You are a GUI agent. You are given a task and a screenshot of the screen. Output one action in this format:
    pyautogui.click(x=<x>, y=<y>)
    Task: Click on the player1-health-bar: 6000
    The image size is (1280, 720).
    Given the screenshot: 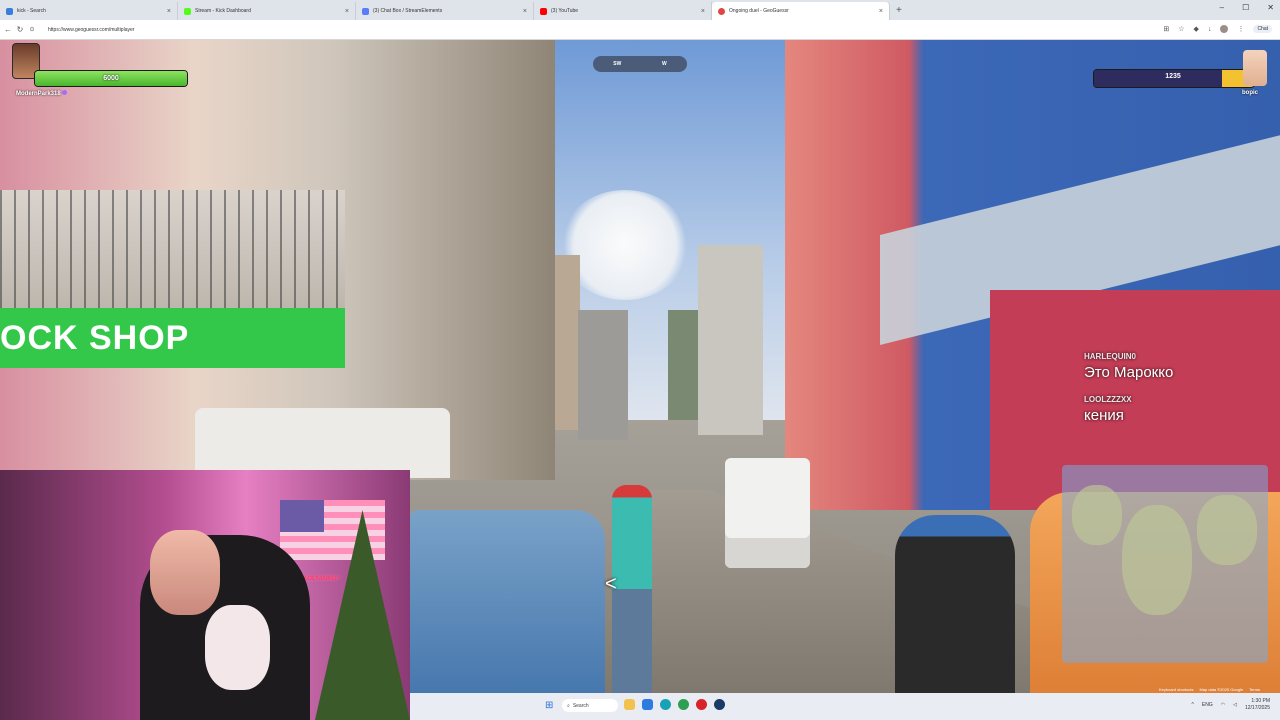 What is the action you would take?
    pyautogui.click(x=111, y=78)
    